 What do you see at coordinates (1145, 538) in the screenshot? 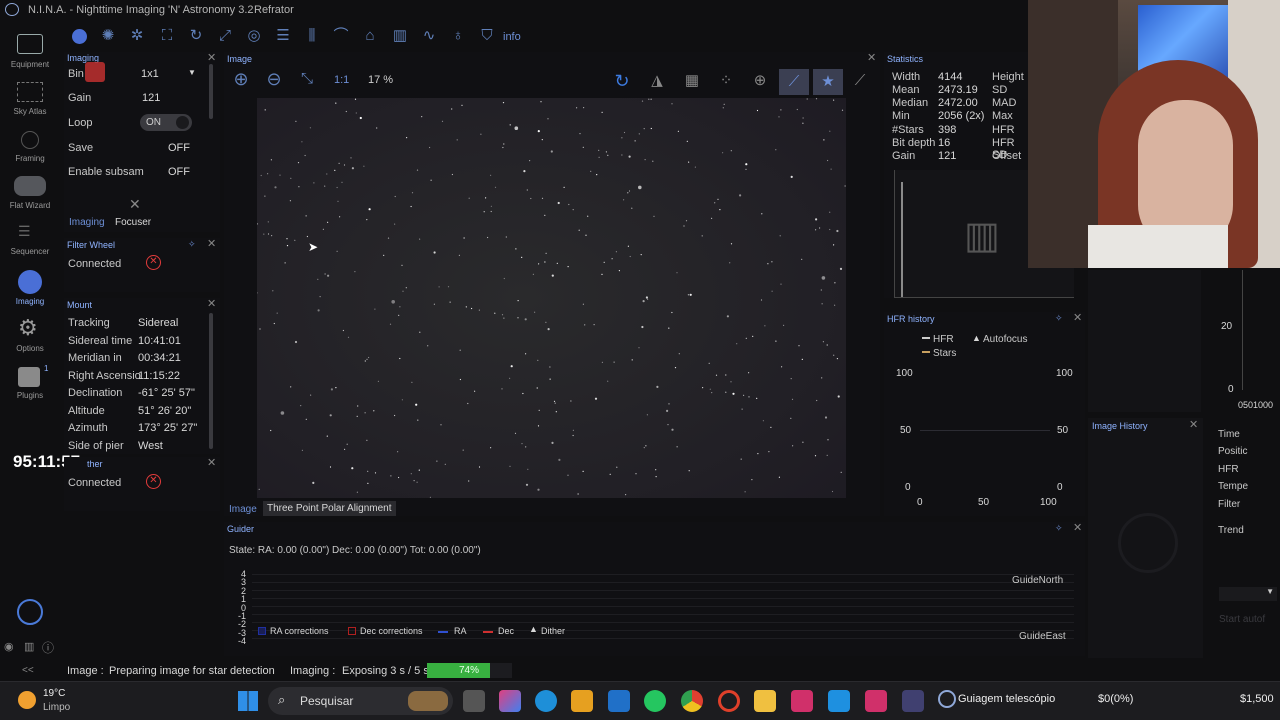
I see `image-history-panel: Image History ✕` at bounding box center [1145, 538].